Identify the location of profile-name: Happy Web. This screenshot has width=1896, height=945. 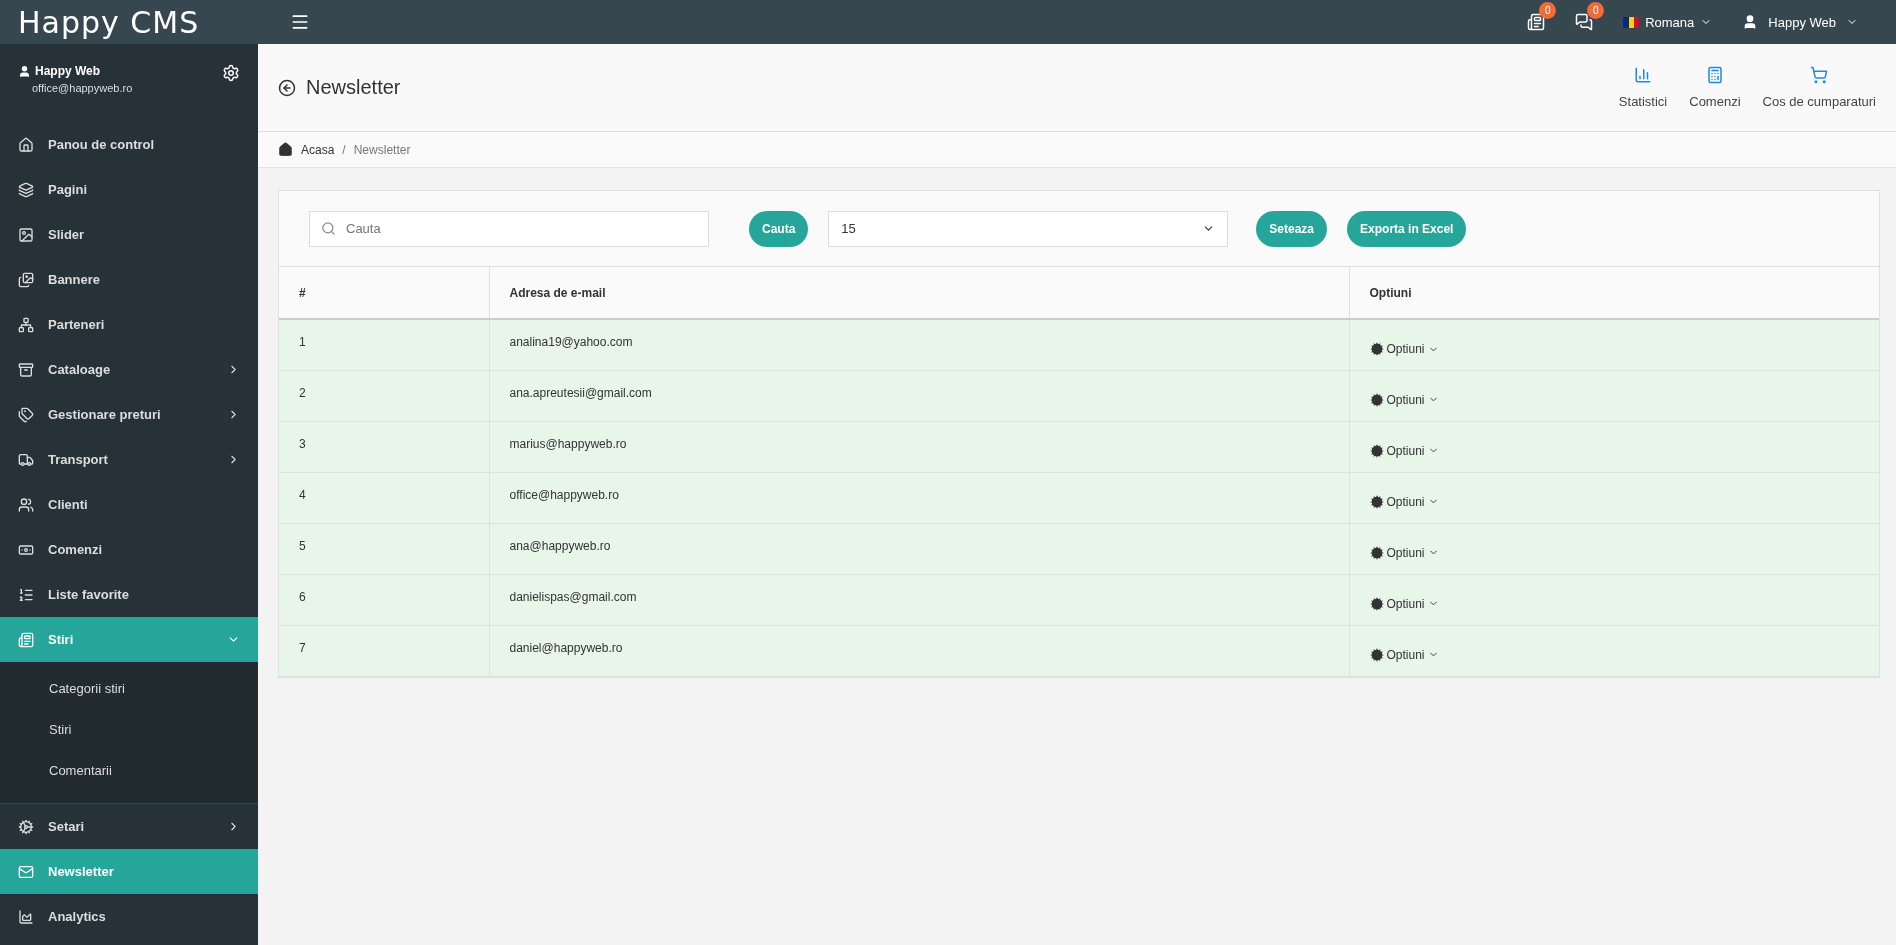
(75, 71).